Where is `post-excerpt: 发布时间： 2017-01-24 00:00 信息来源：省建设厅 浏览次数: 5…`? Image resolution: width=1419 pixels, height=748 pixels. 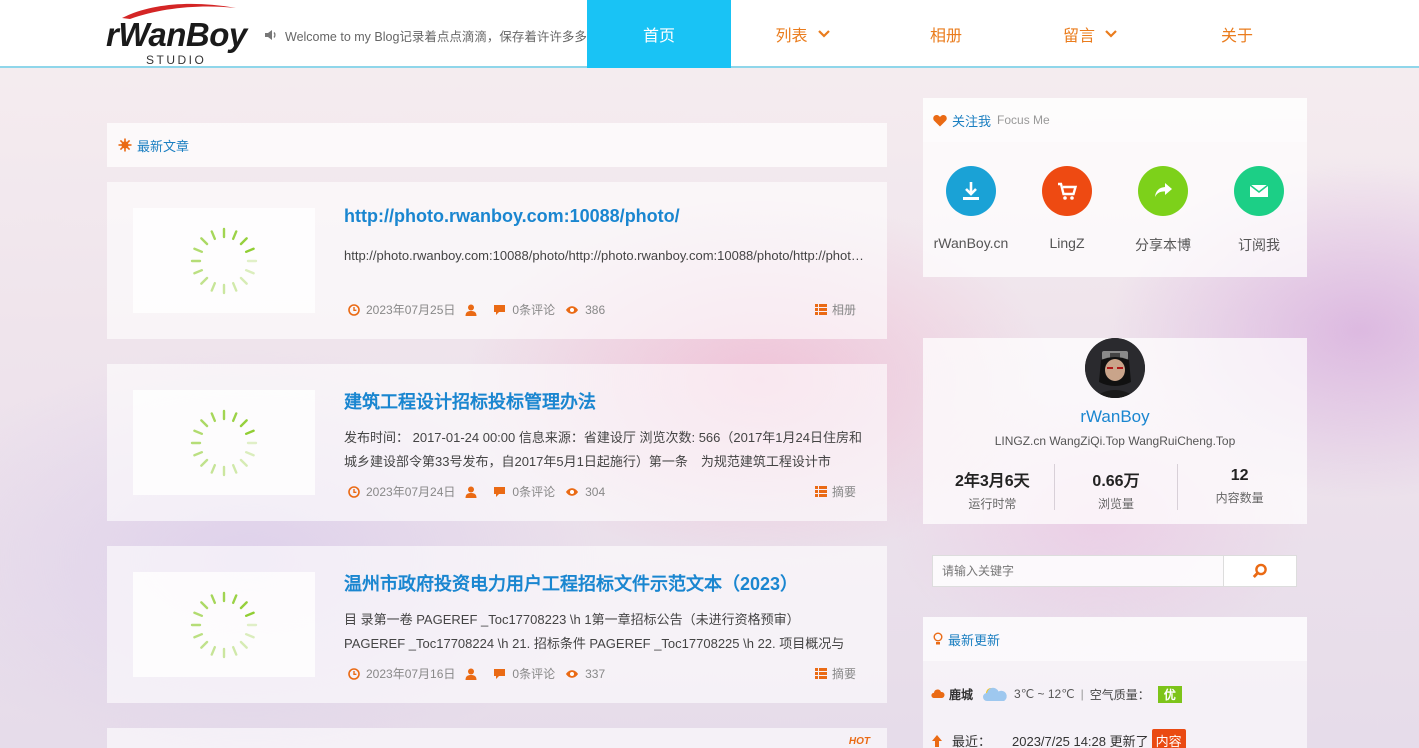
post-excerpt: 发布时间： 2017-01-24 00:00 信息来源：省建设厅 浏览次数: 5… is located at coordinates (603, 449).